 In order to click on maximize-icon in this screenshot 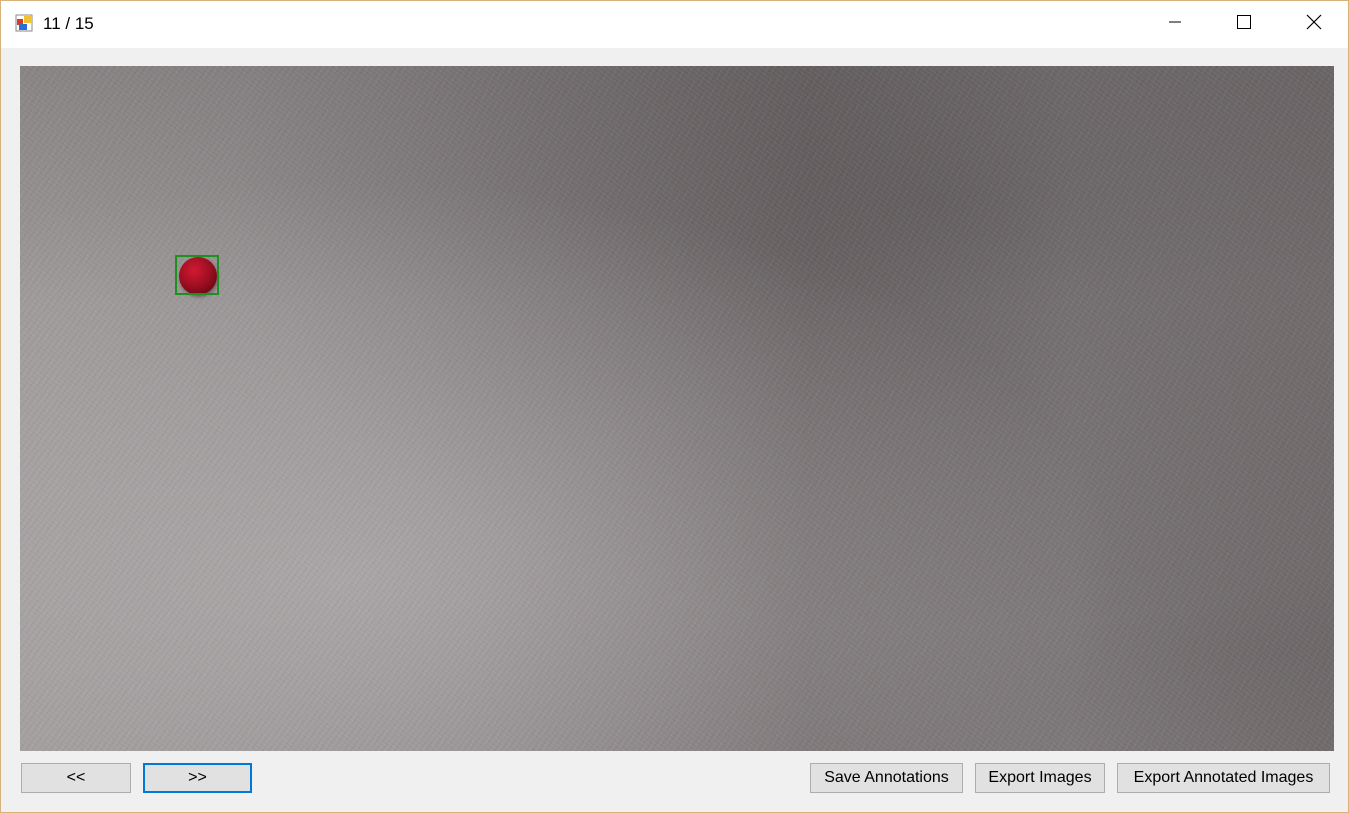, I will do `click(1244, 24)`.